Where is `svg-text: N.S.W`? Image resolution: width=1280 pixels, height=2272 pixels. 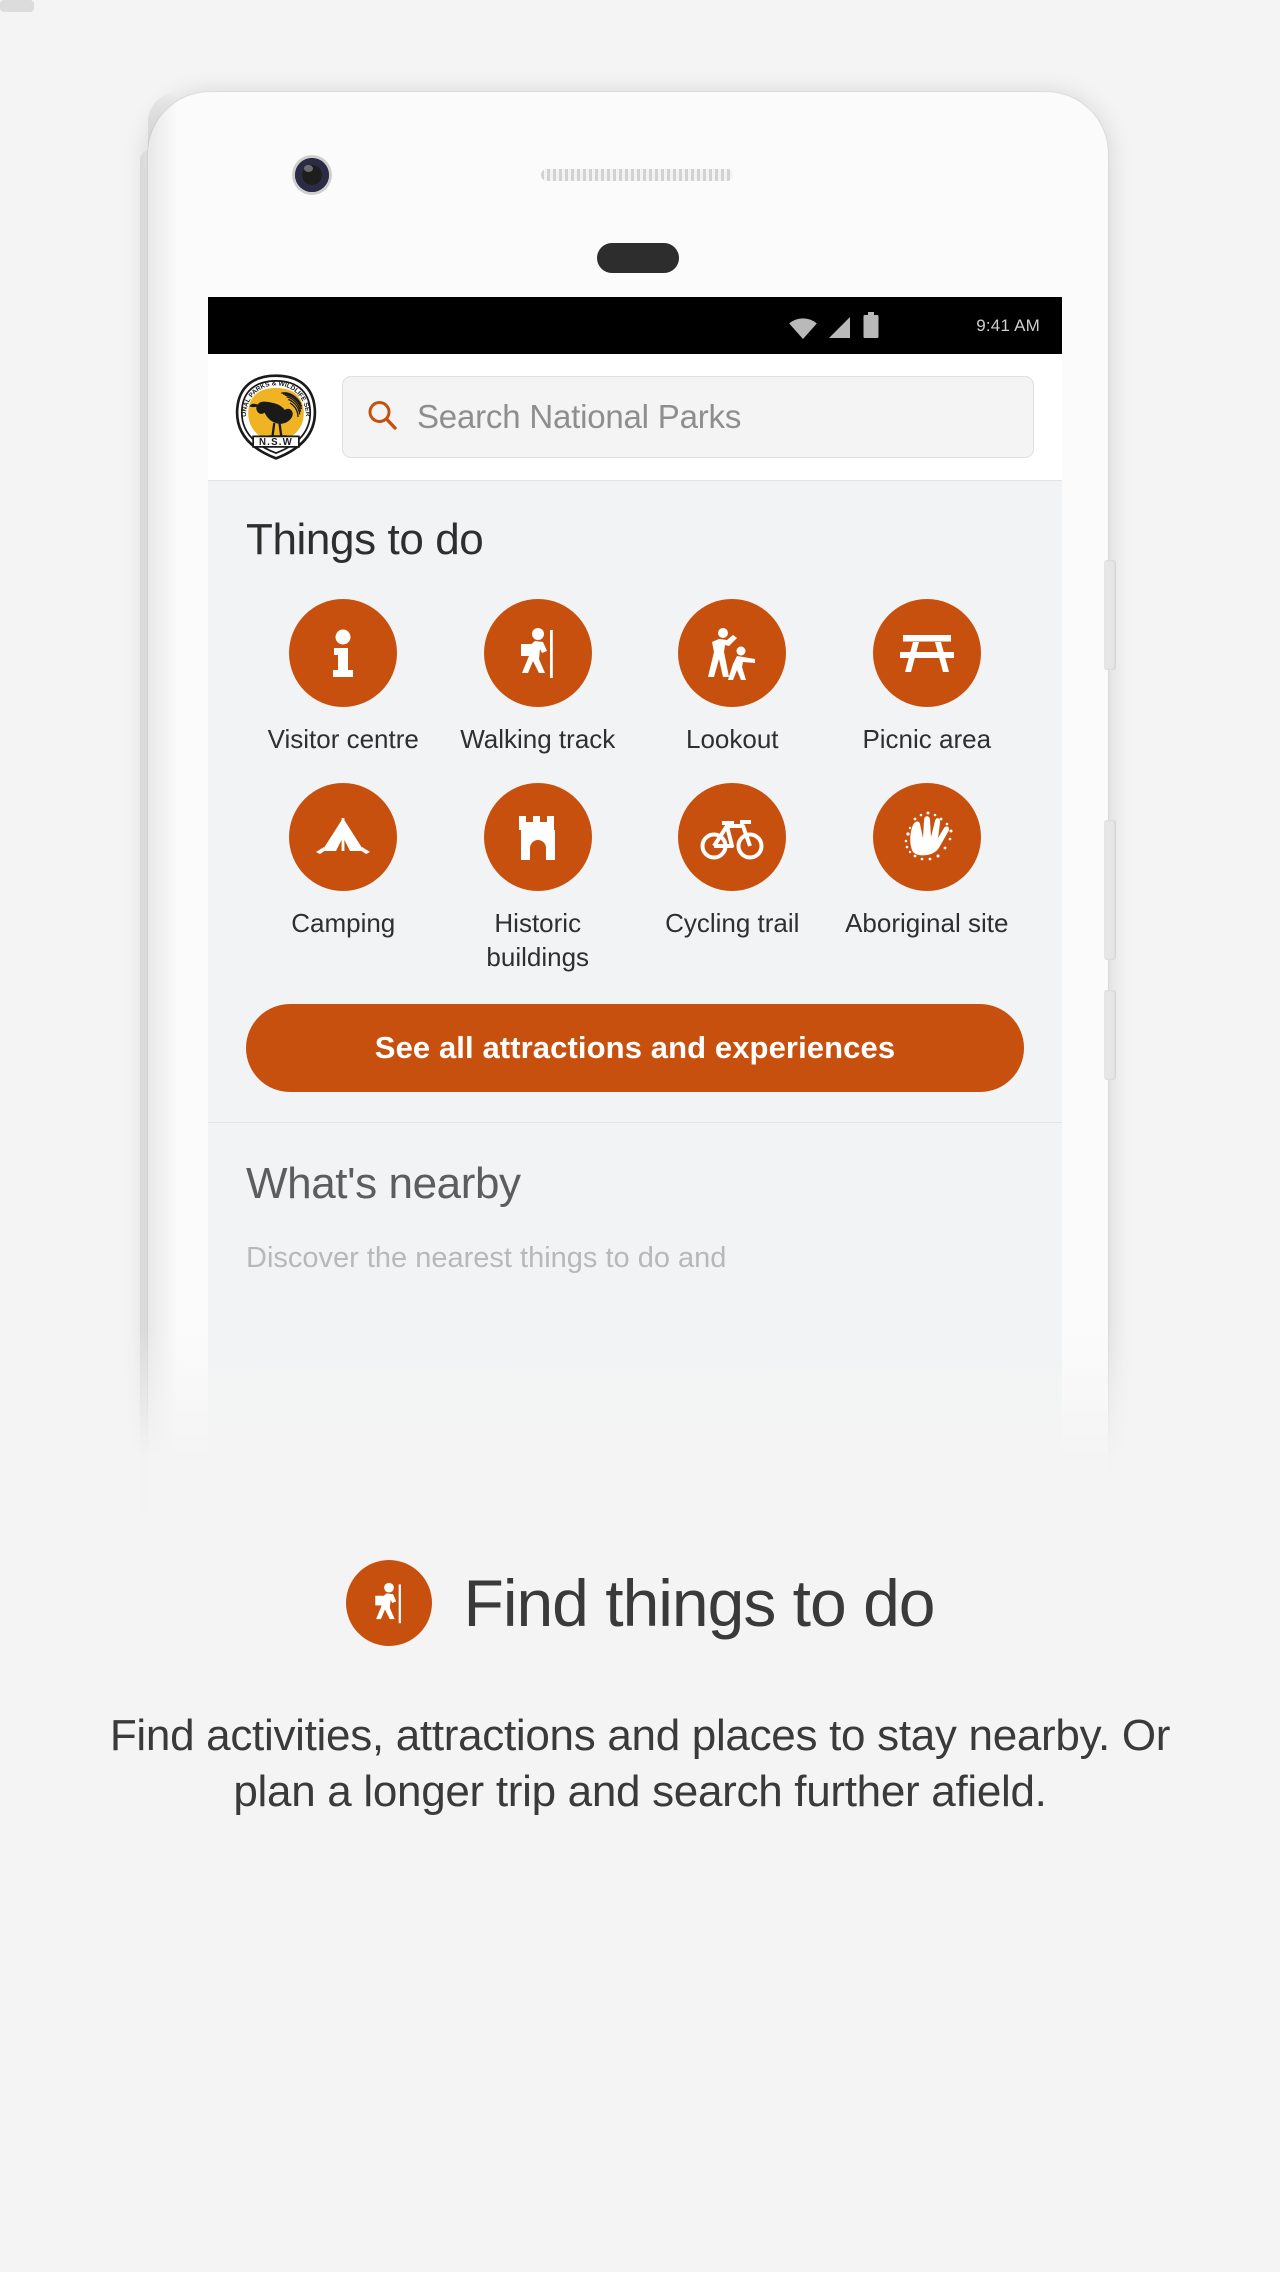 svg-text: N.S.W is located at coordinates (276, 442).